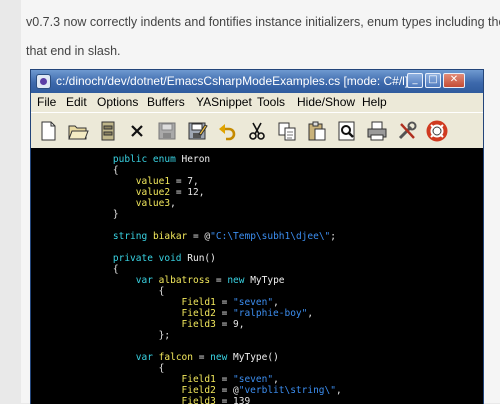 The image size is (500, 404). I want to click on menu-buffers: Buffers, so click(166, 102).